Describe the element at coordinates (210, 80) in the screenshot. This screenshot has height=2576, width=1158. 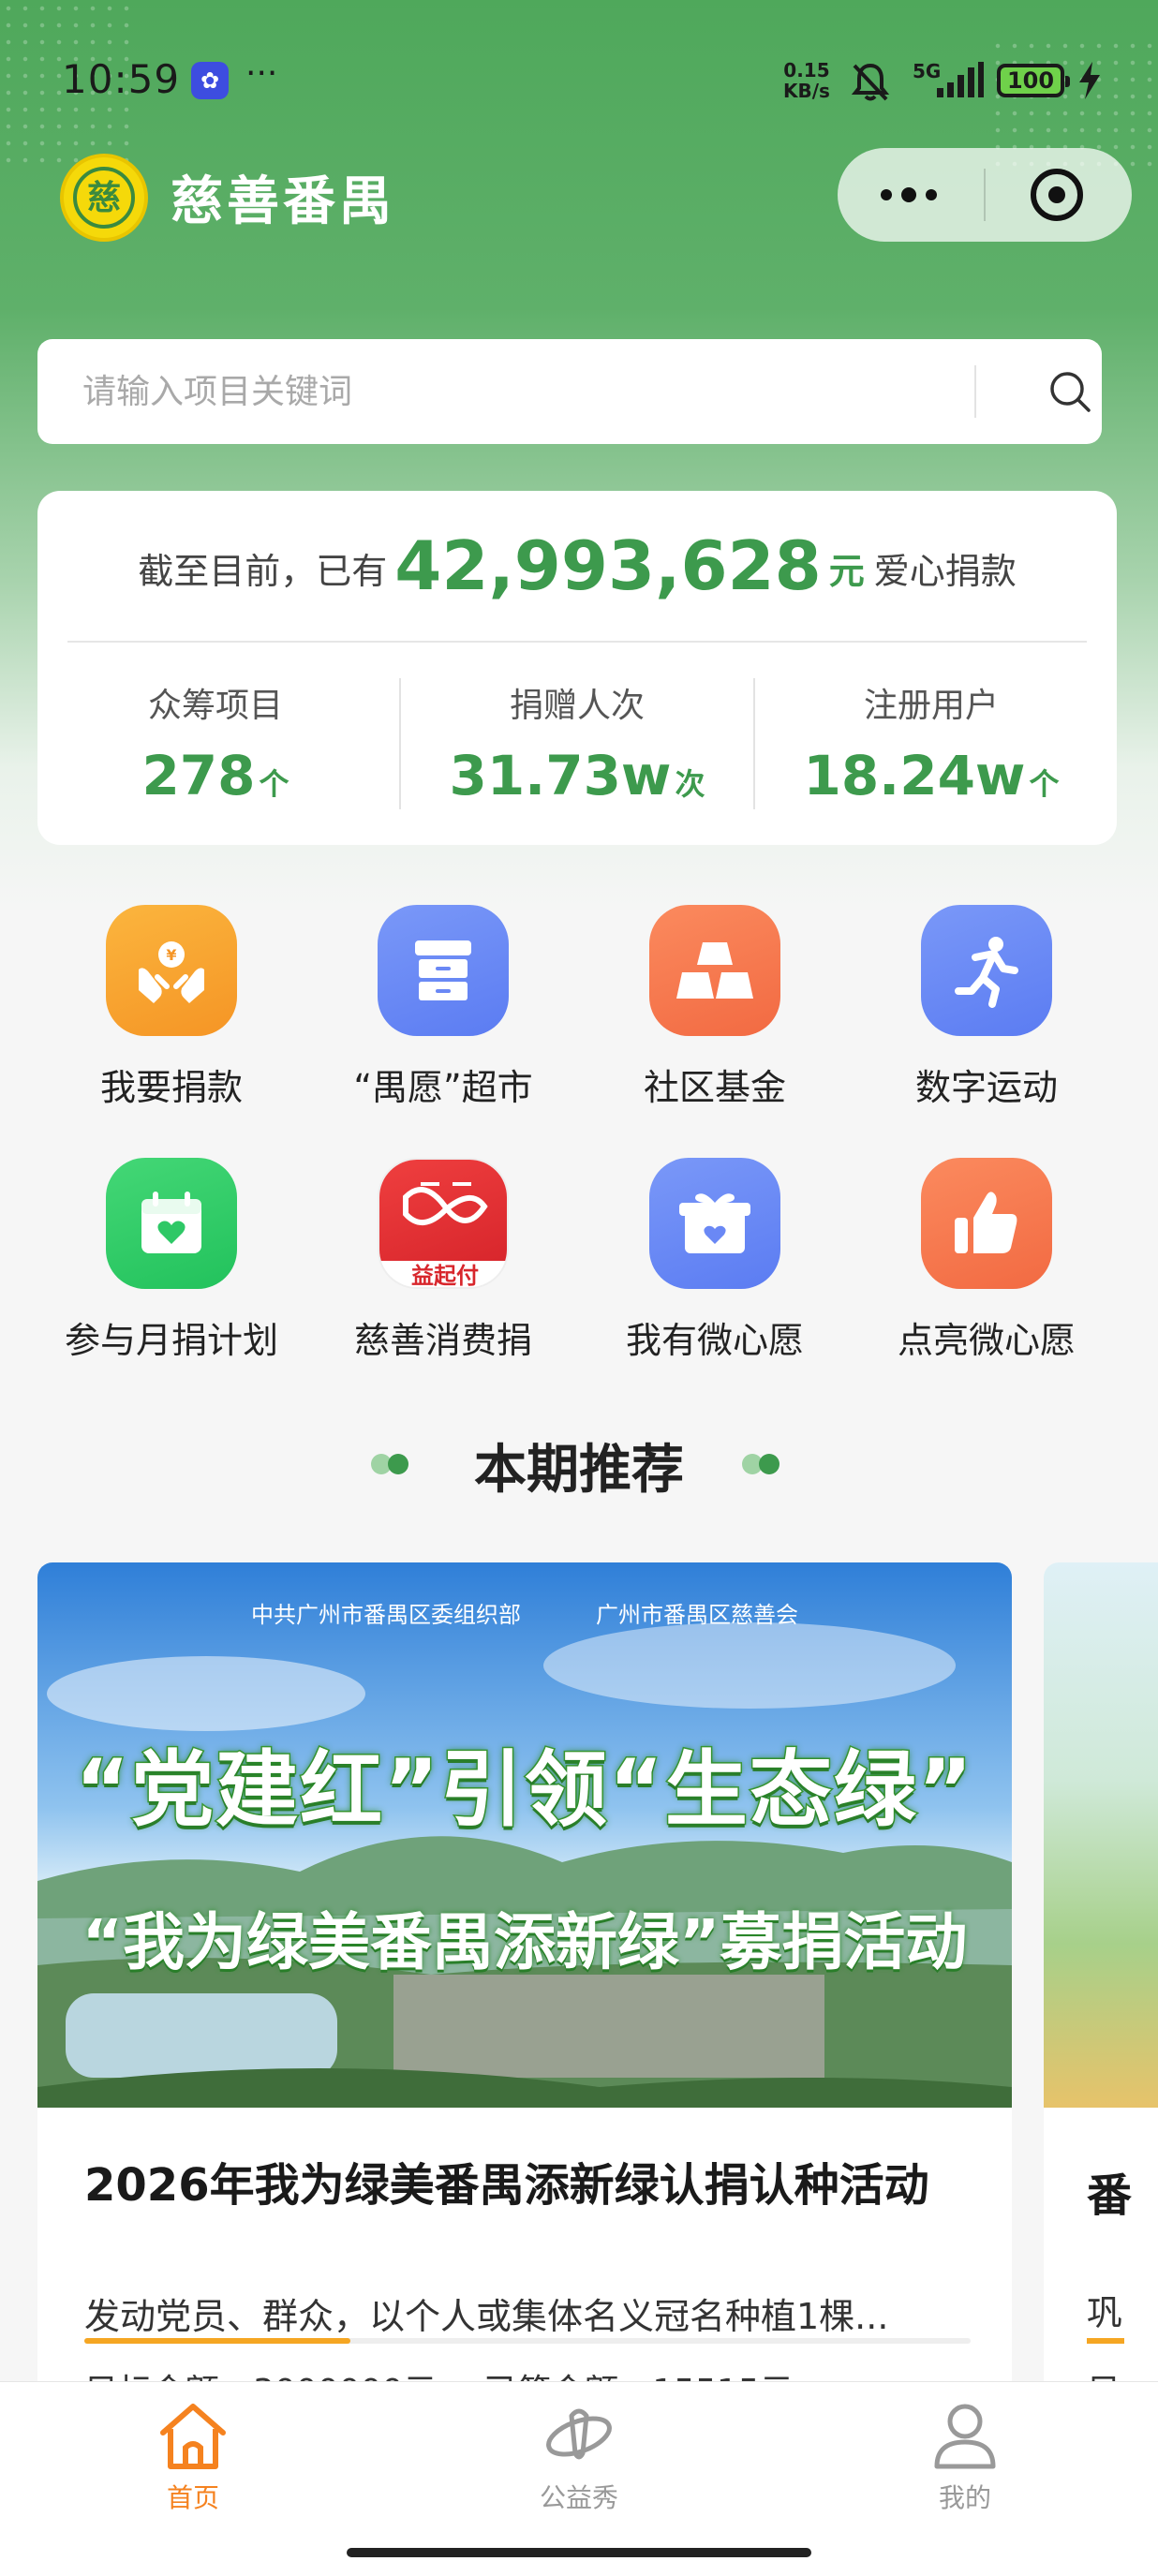
I see `app-notification-icon: ✿` at that location.